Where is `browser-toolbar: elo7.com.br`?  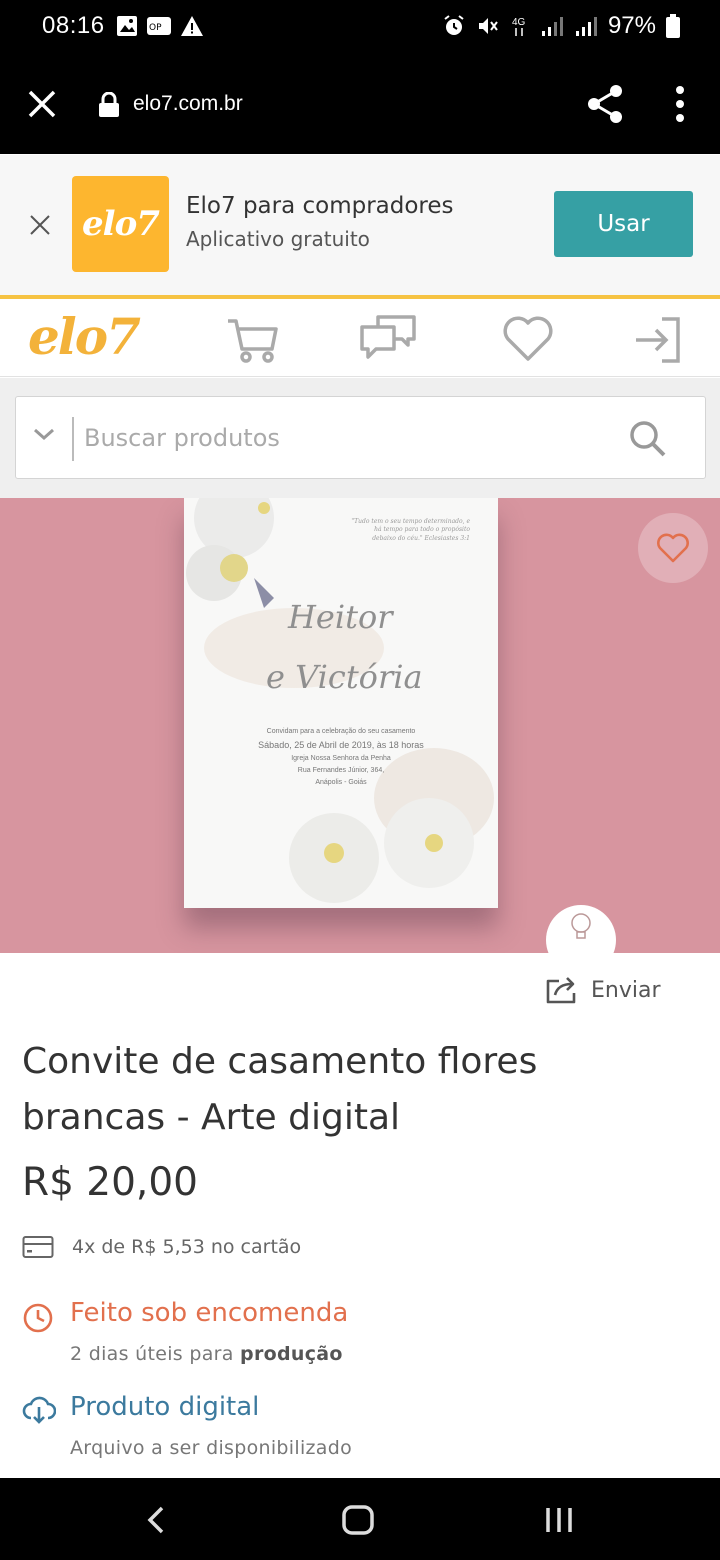
browser-toolbar: elo7.com.br is located at coordinates (360, 104).